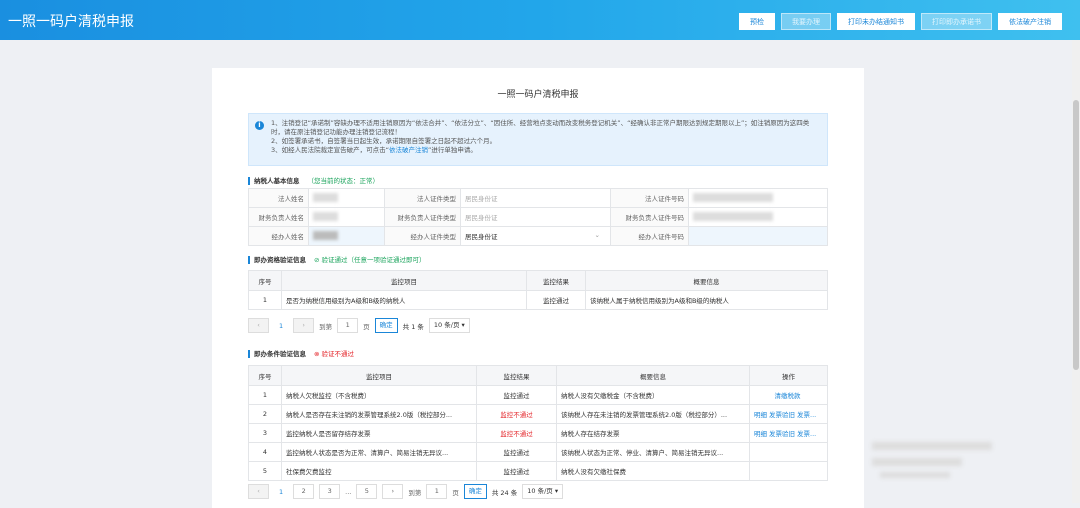 Image resolution: width=1080 pixels, height=508 pixels. What do you see at coordinates (422, 198) in the screenshot?
I see `field-label: 法人证件类型` at bounding box center [422, 198].